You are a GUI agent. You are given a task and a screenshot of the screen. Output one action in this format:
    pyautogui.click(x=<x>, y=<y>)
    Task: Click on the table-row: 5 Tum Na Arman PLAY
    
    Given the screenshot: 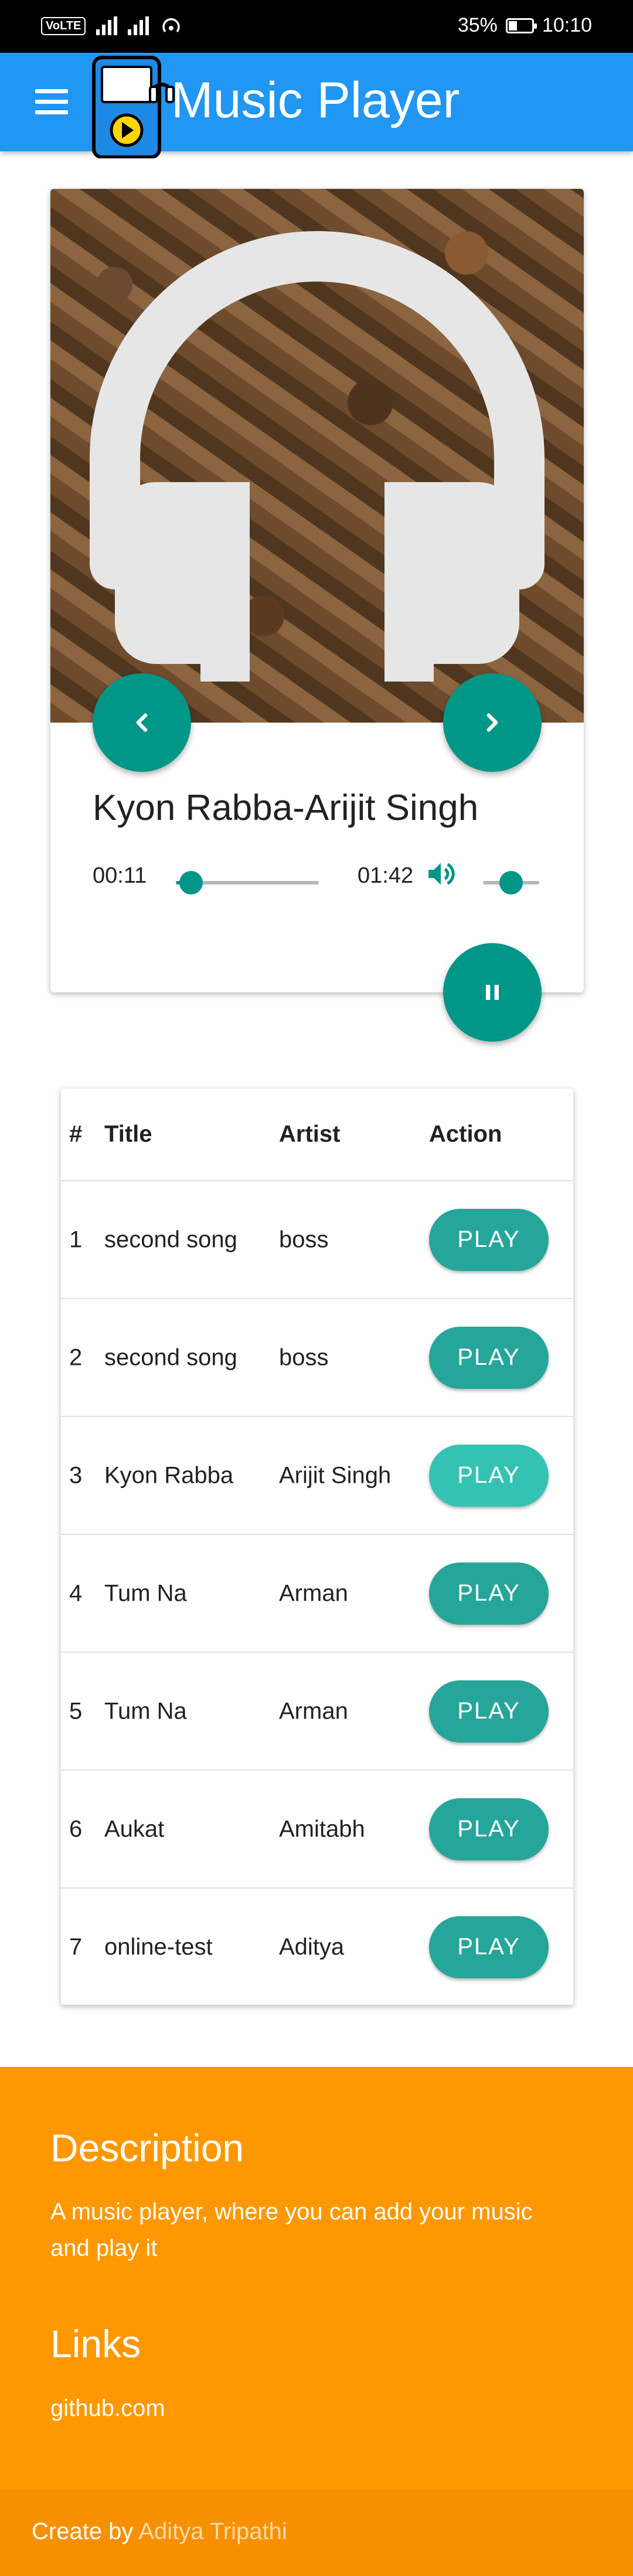 What is the action you would take?
    pyautogui.click(x=317, y=1711)
    